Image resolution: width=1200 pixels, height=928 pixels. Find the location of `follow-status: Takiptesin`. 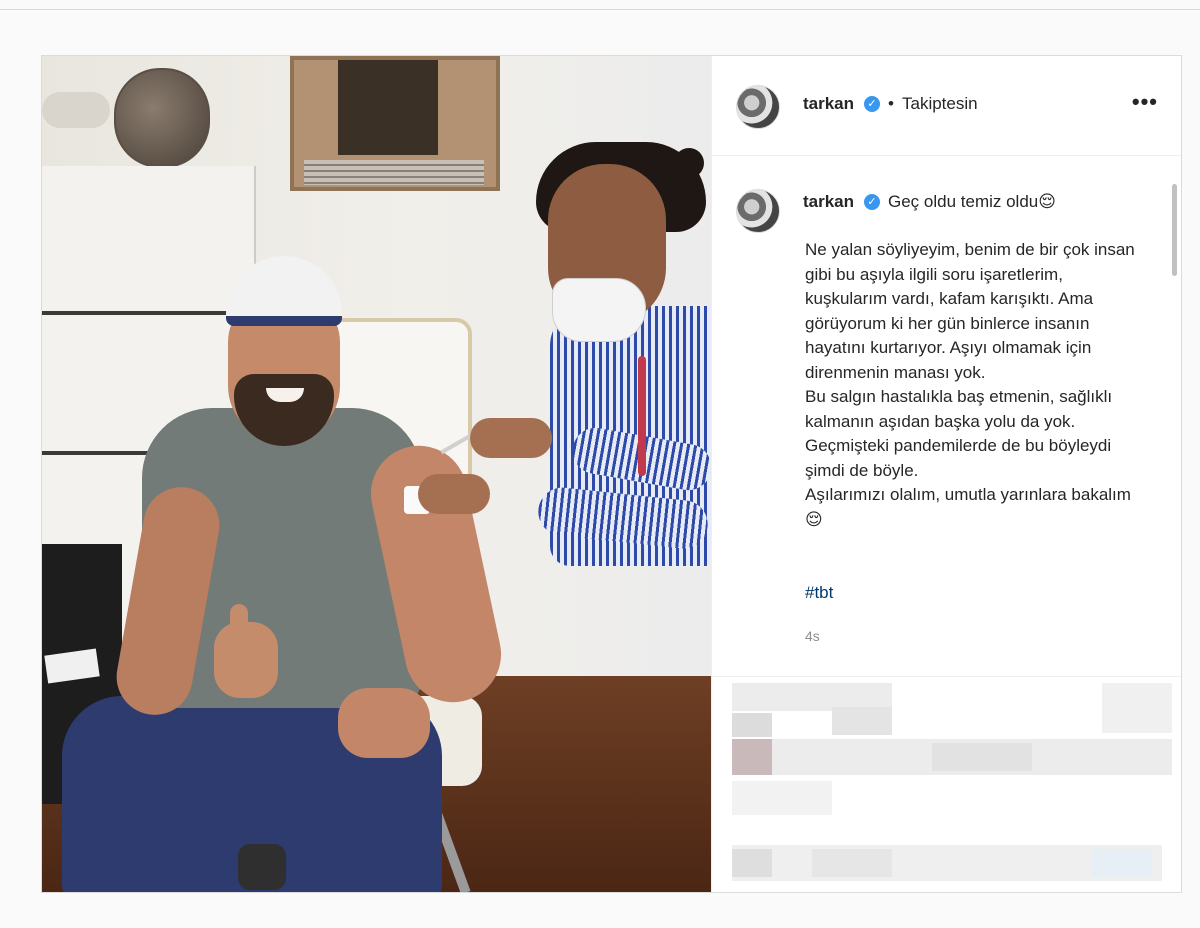

follow-status: Takiptesin is located at coordinates (940, 104).